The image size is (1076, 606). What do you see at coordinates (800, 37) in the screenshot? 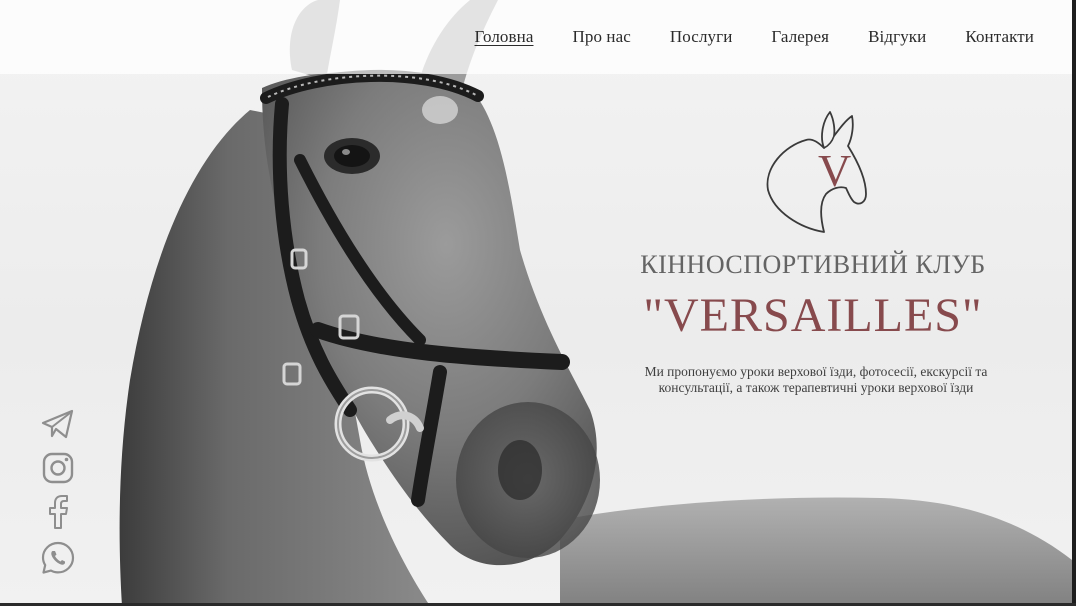
I see `nav-link-gallery: Галерея` at bounding box center [800, 37].